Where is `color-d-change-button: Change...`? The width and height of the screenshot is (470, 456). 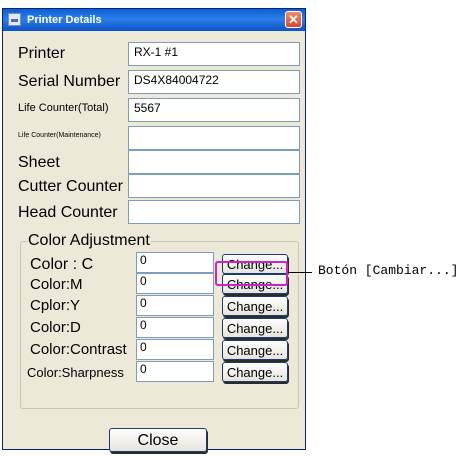 color-d-change-button: Change... is located at coordinates (255, 328).